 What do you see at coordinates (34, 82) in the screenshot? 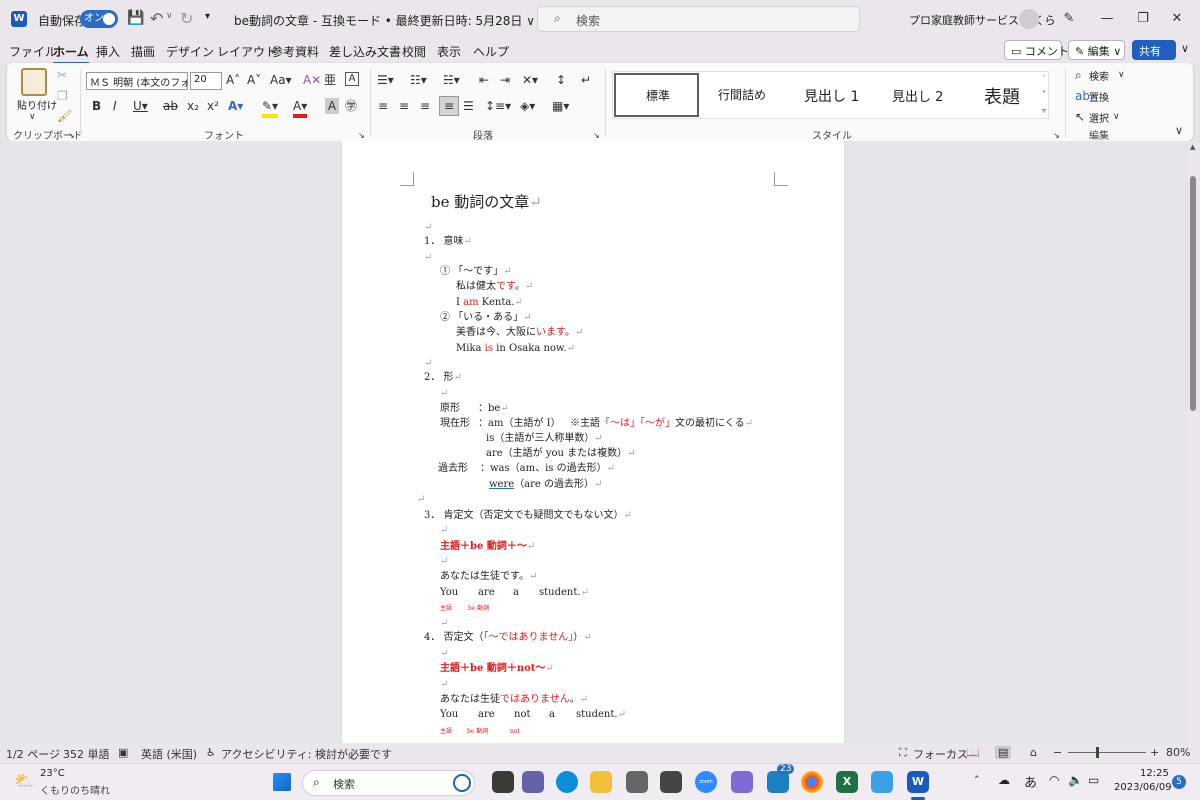
I see `paste-icon` at bounding box center [34, 82].